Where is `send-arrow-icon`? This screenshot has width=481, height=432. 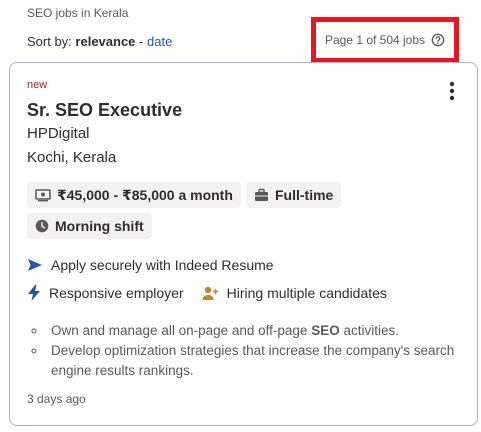 send-arrow-icon is located at coordinates (35, 265).